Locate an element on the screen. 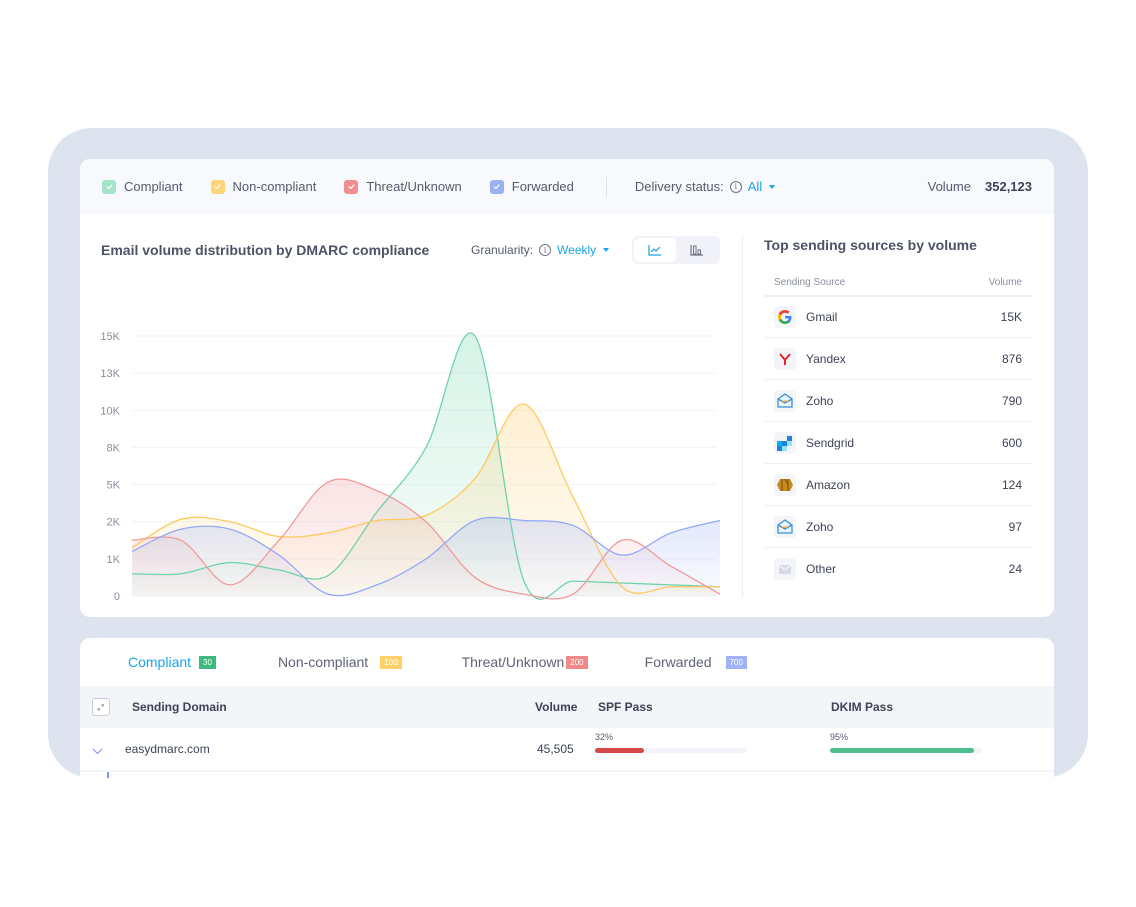 Image resolution: width=1136 pixels, height=907 pixels. legend-non-compliant: Non-compliant is located at coordinates (263, 186).